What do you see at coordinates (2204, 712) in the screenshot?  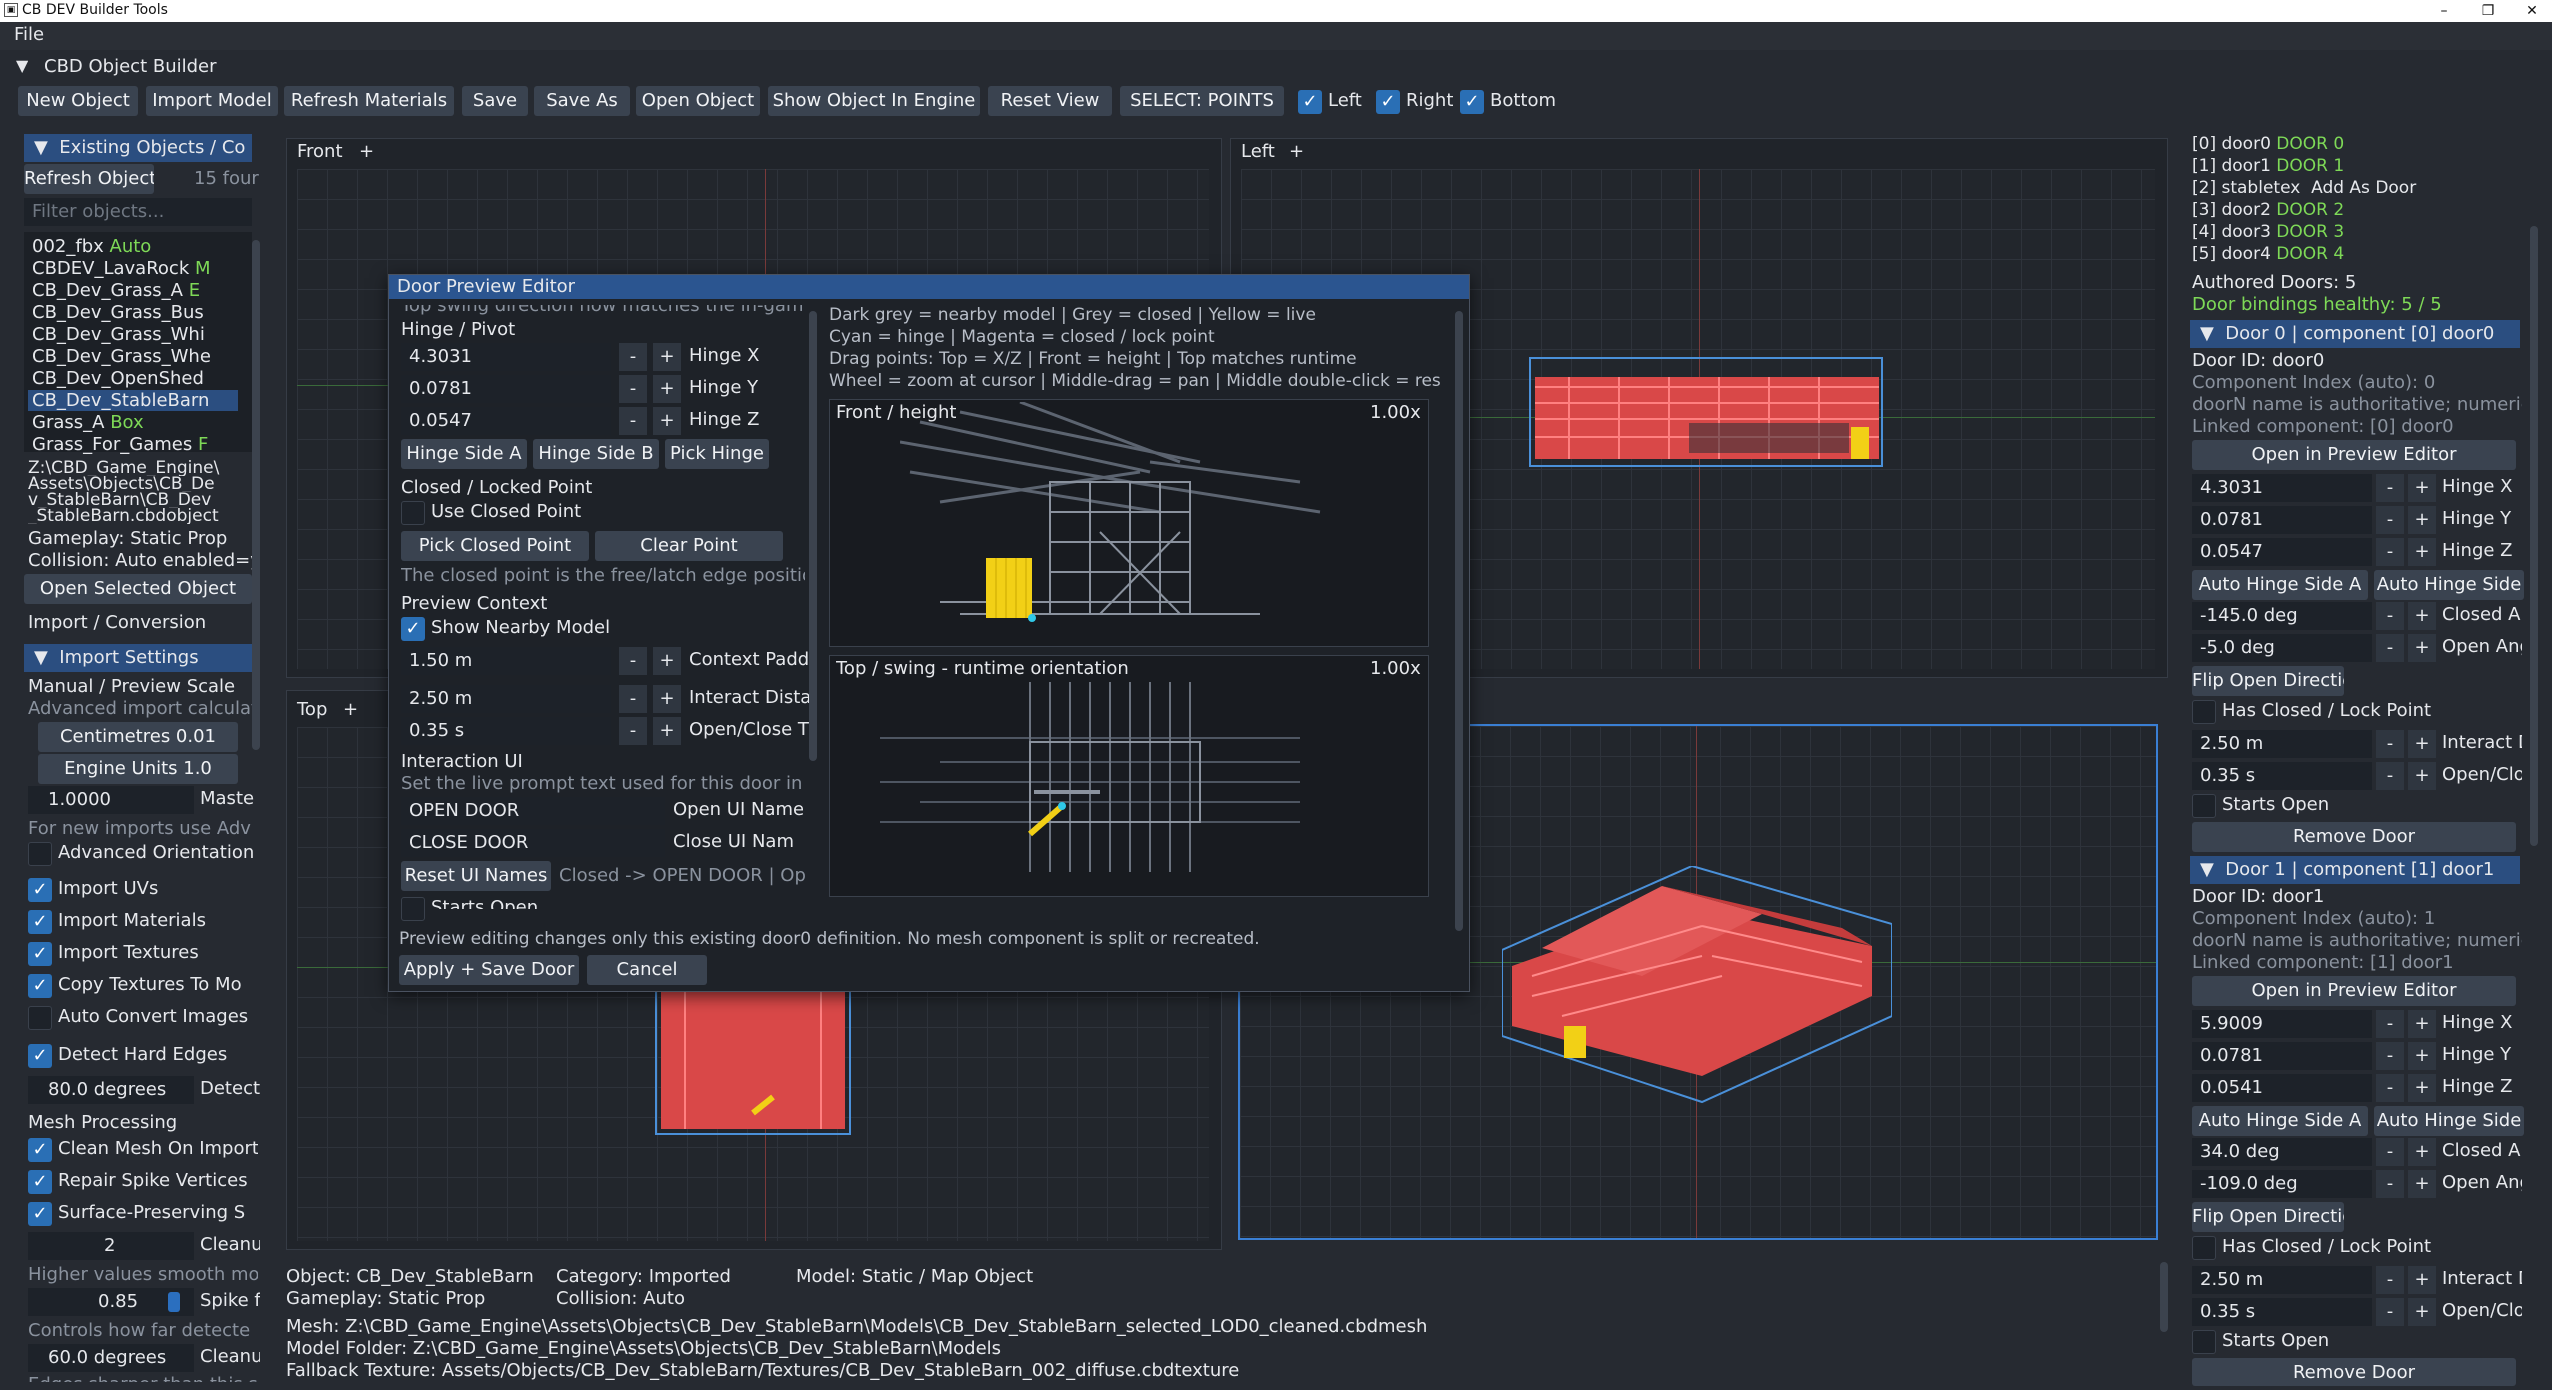 I see `door0-has-closed-checkbox` at bounding box center [2204, 712].